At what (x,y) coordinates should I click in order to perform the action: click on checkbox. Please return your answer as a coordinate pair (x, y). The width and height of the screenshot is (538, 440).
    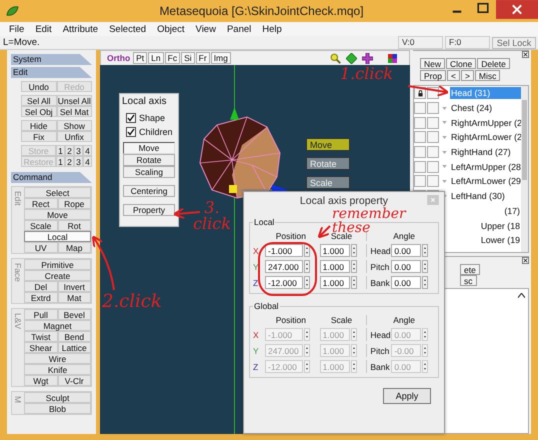
    Looking at the image, I should click on (131, 118).